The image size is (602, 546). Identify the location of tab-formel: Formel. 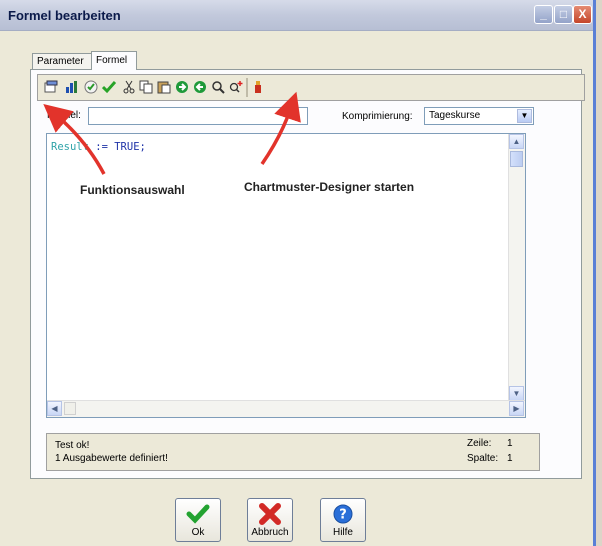
(114, 60).